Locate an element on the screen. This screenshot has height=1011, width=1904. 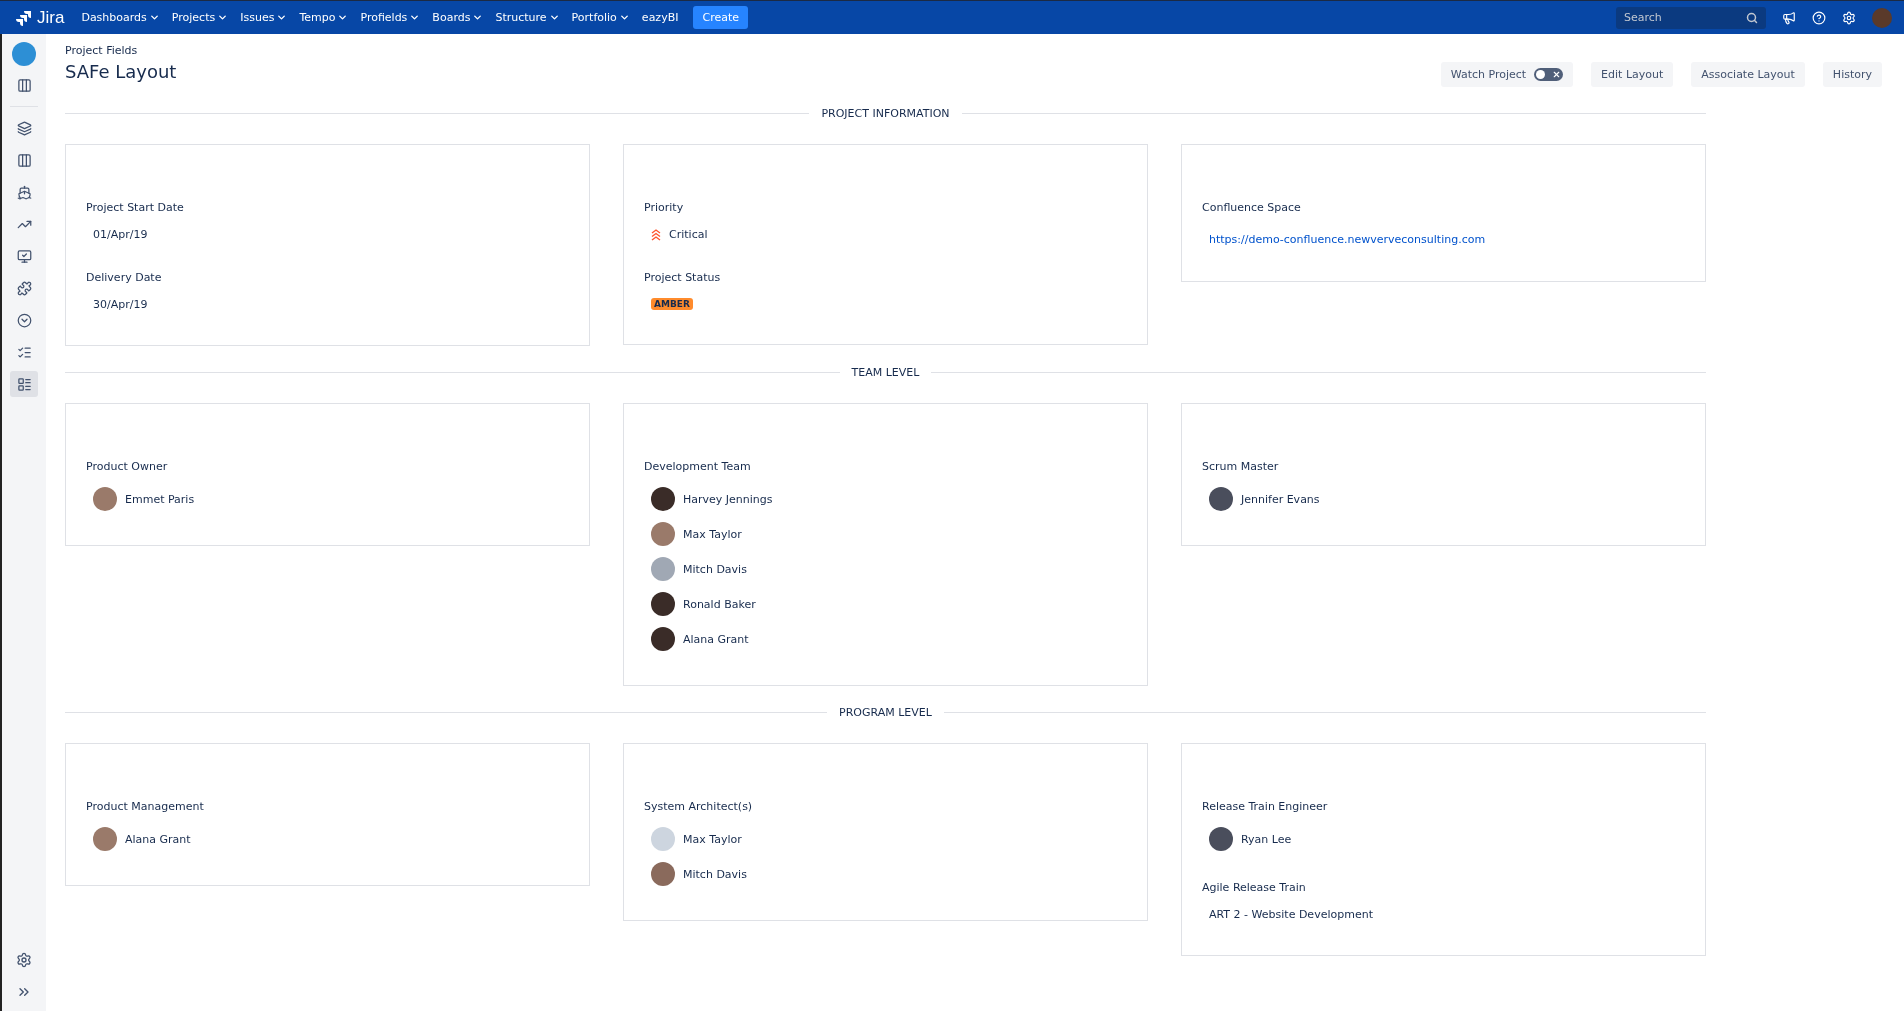
field-label: Product Owner is located at coordinates (127, 466).